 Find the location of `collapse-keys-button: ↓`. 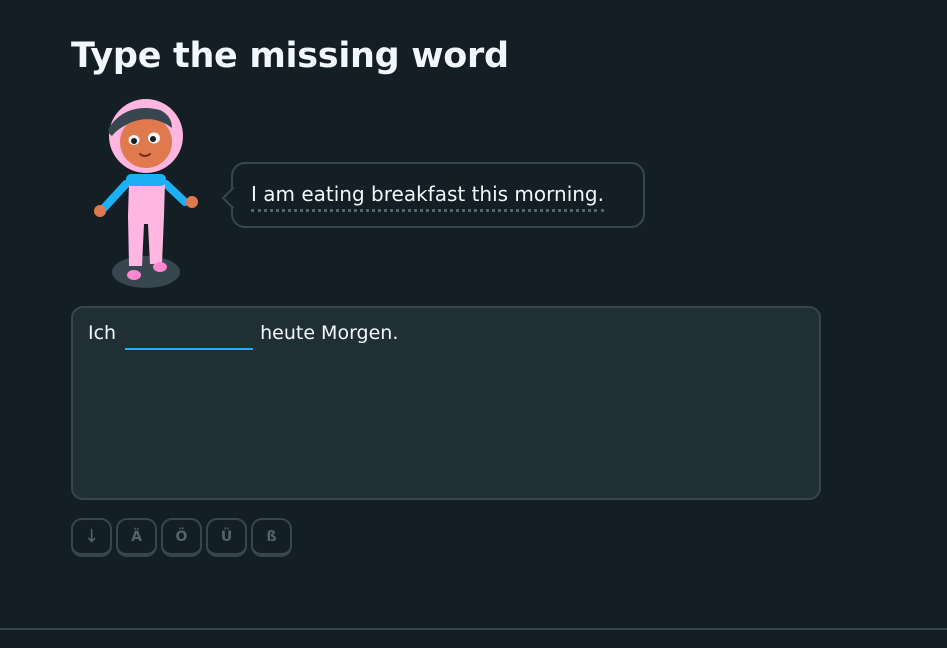

collapse-keys-button: ↓ is located at coordinates (91, 537).